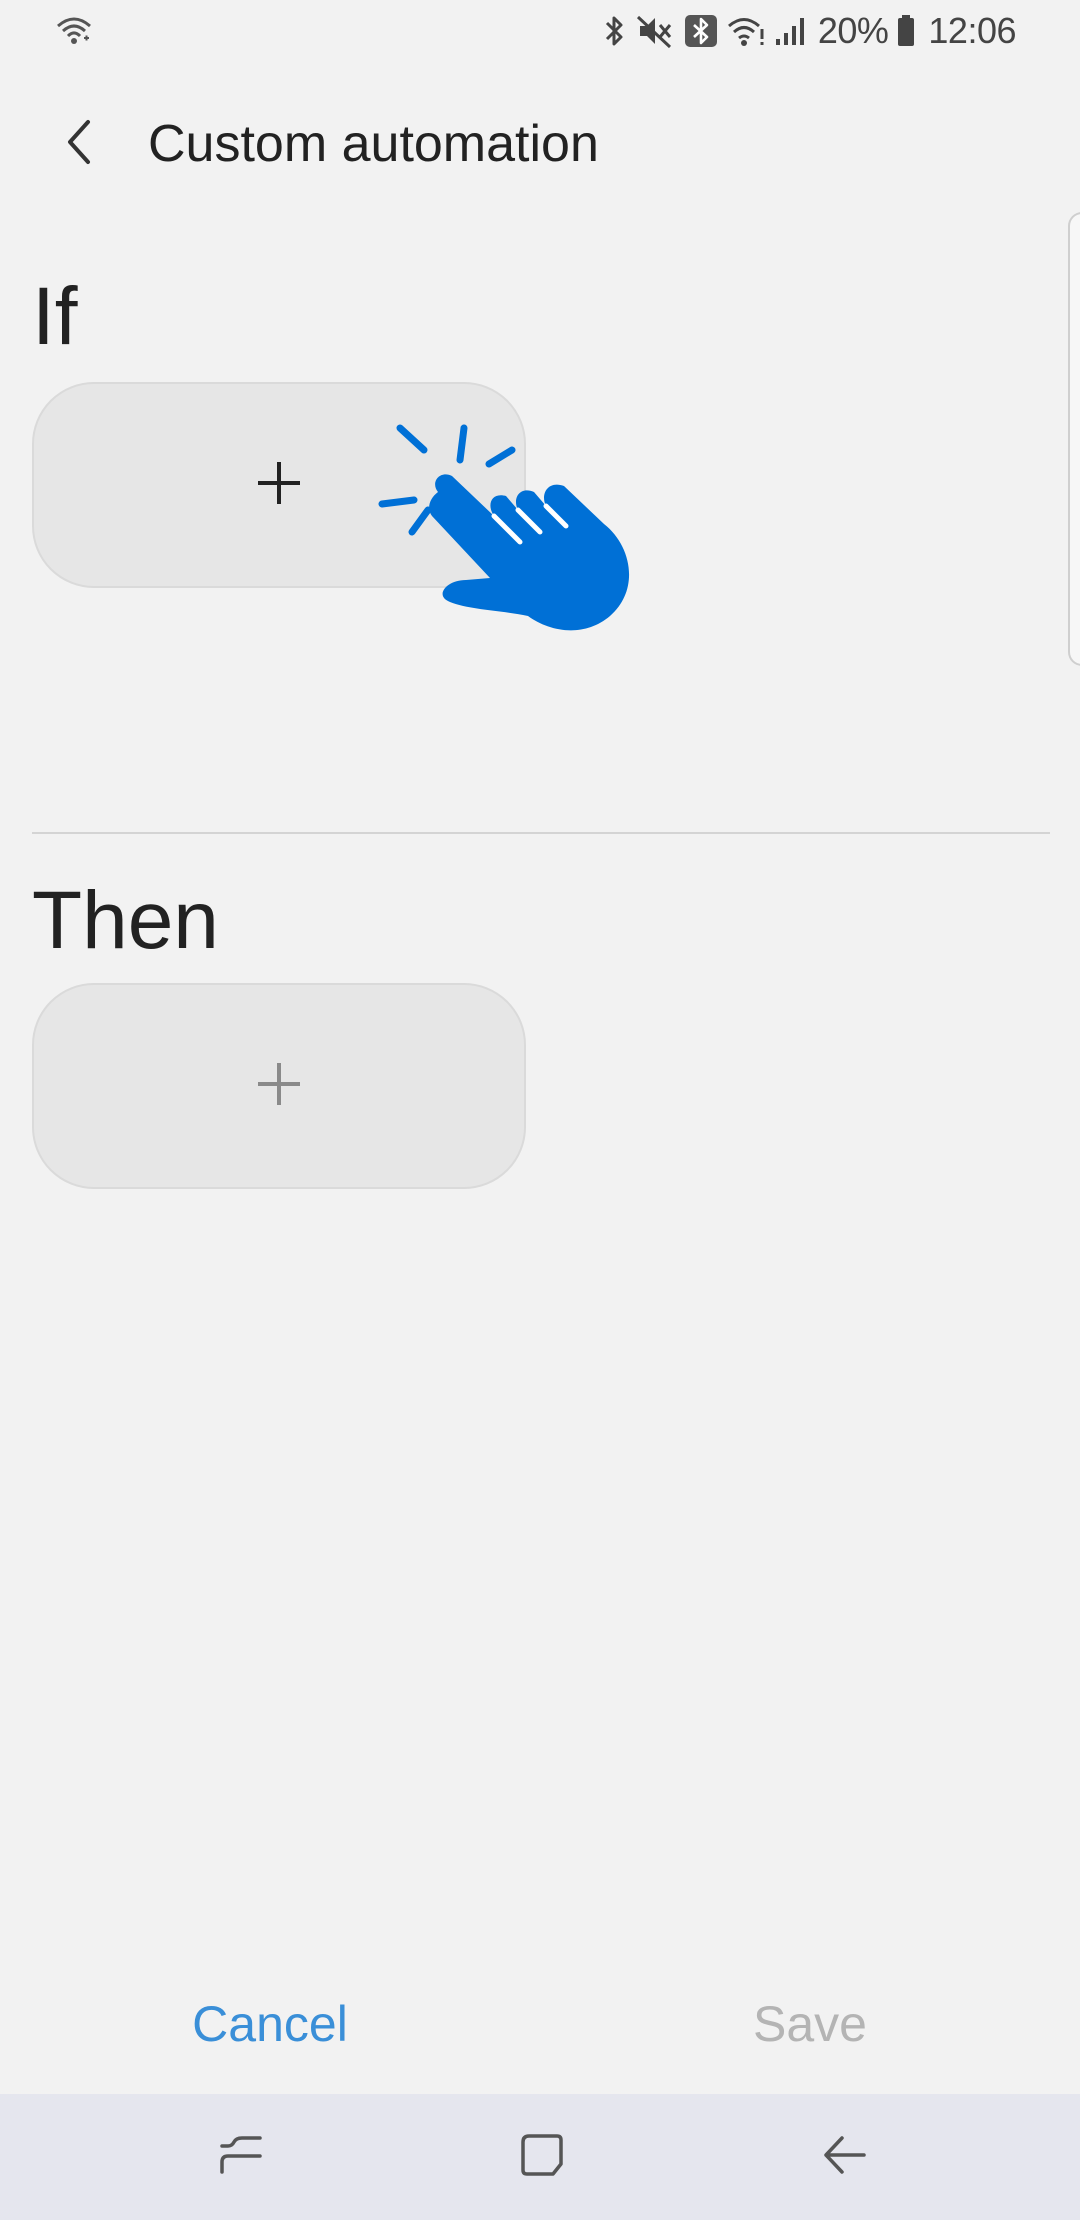  Describe the element at coordinates (55, 316) in the screenshot. I see `if-heading: If` at that location.